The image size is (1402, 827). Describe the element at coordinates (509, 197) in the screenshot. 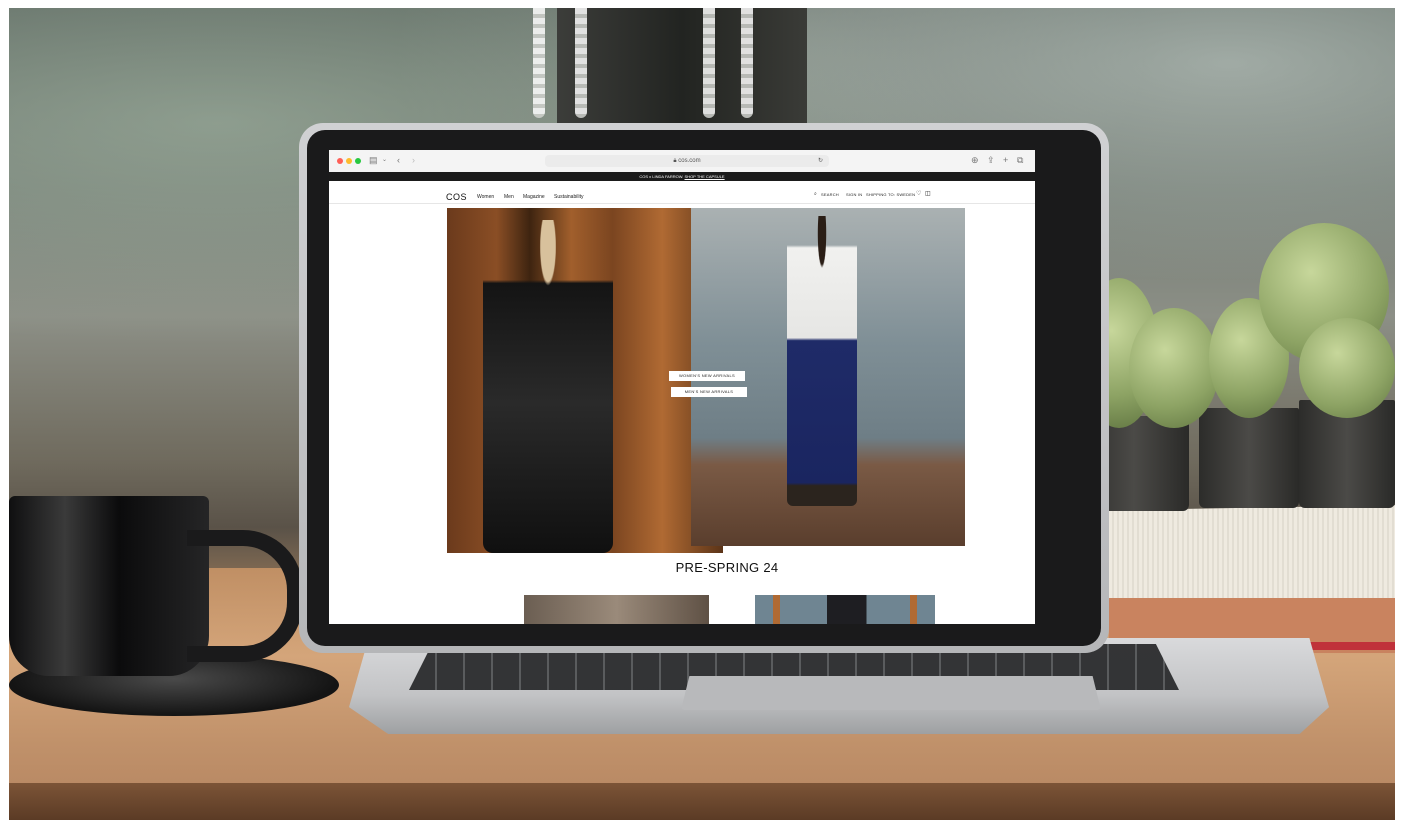

I see `nav-link-men: Men` at that location.